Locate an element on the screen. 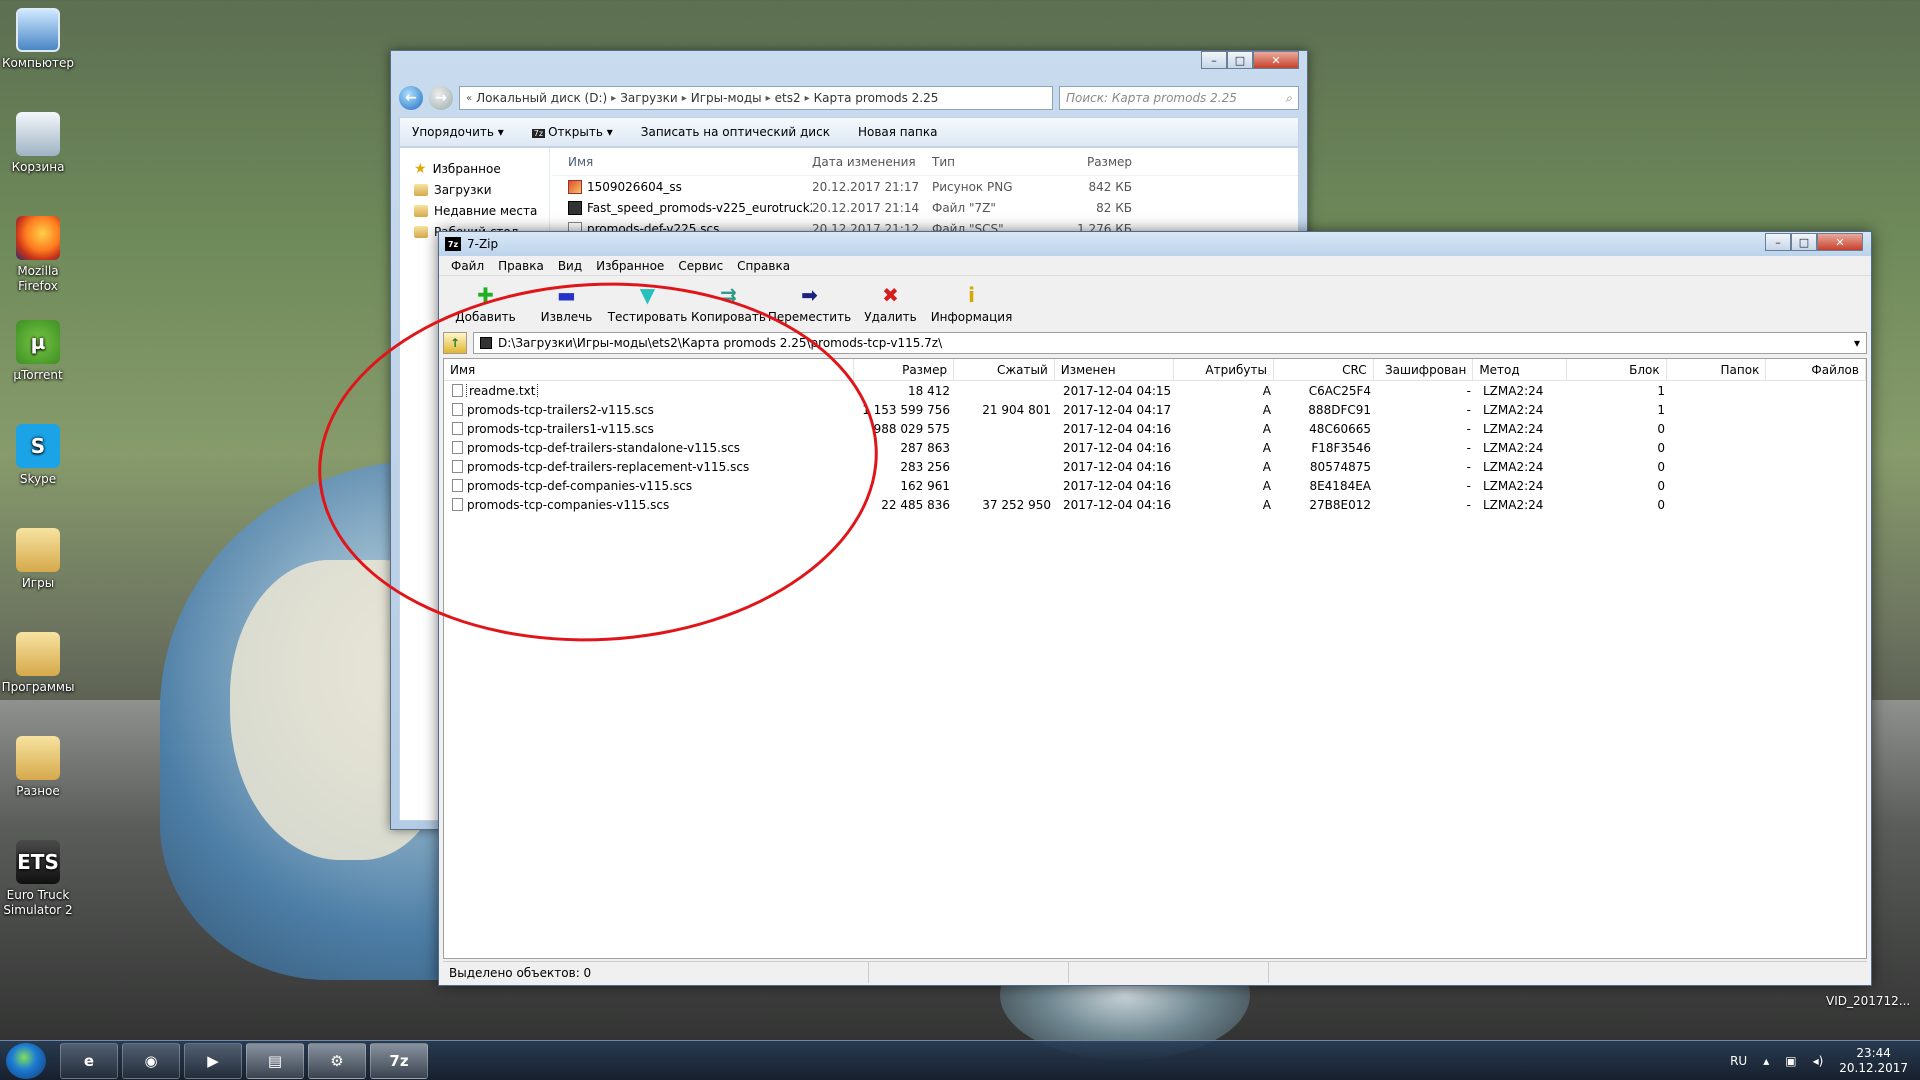  show-hidden-icons-icon: ▴ is located at coordinates (1766, 1061).